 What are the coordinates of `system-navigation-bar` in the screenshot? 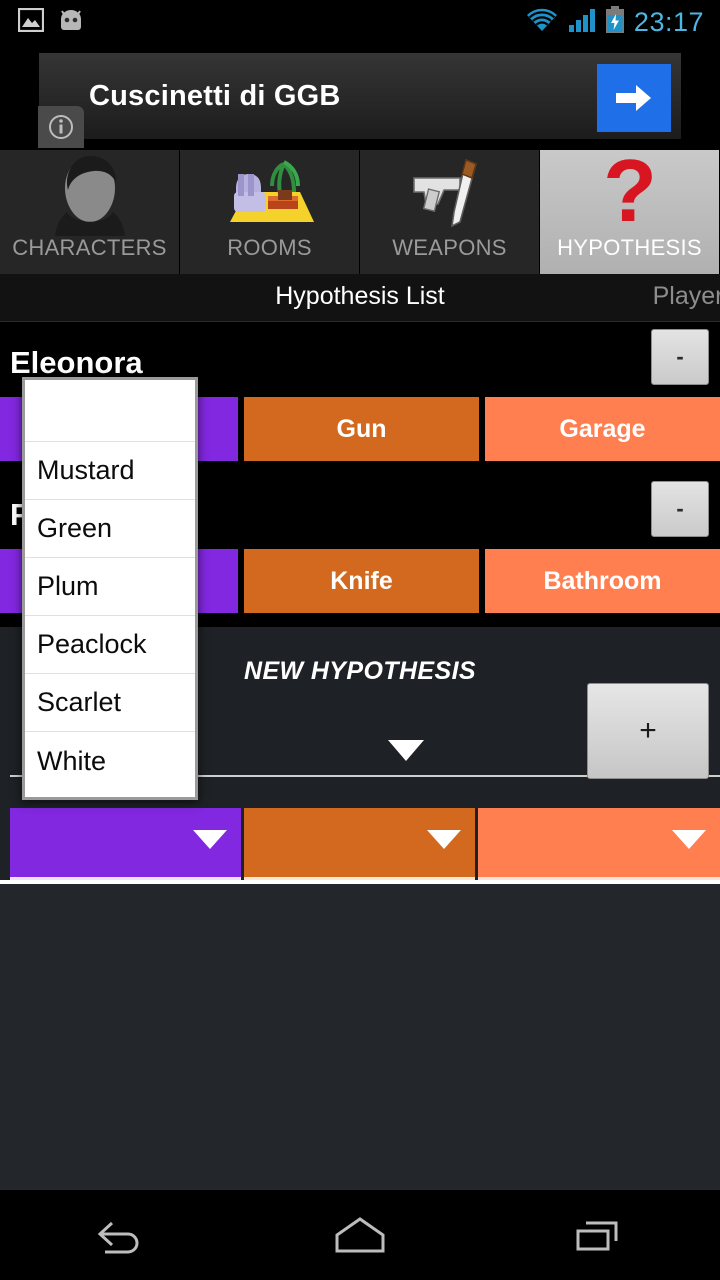 It's located at (360, 1235).